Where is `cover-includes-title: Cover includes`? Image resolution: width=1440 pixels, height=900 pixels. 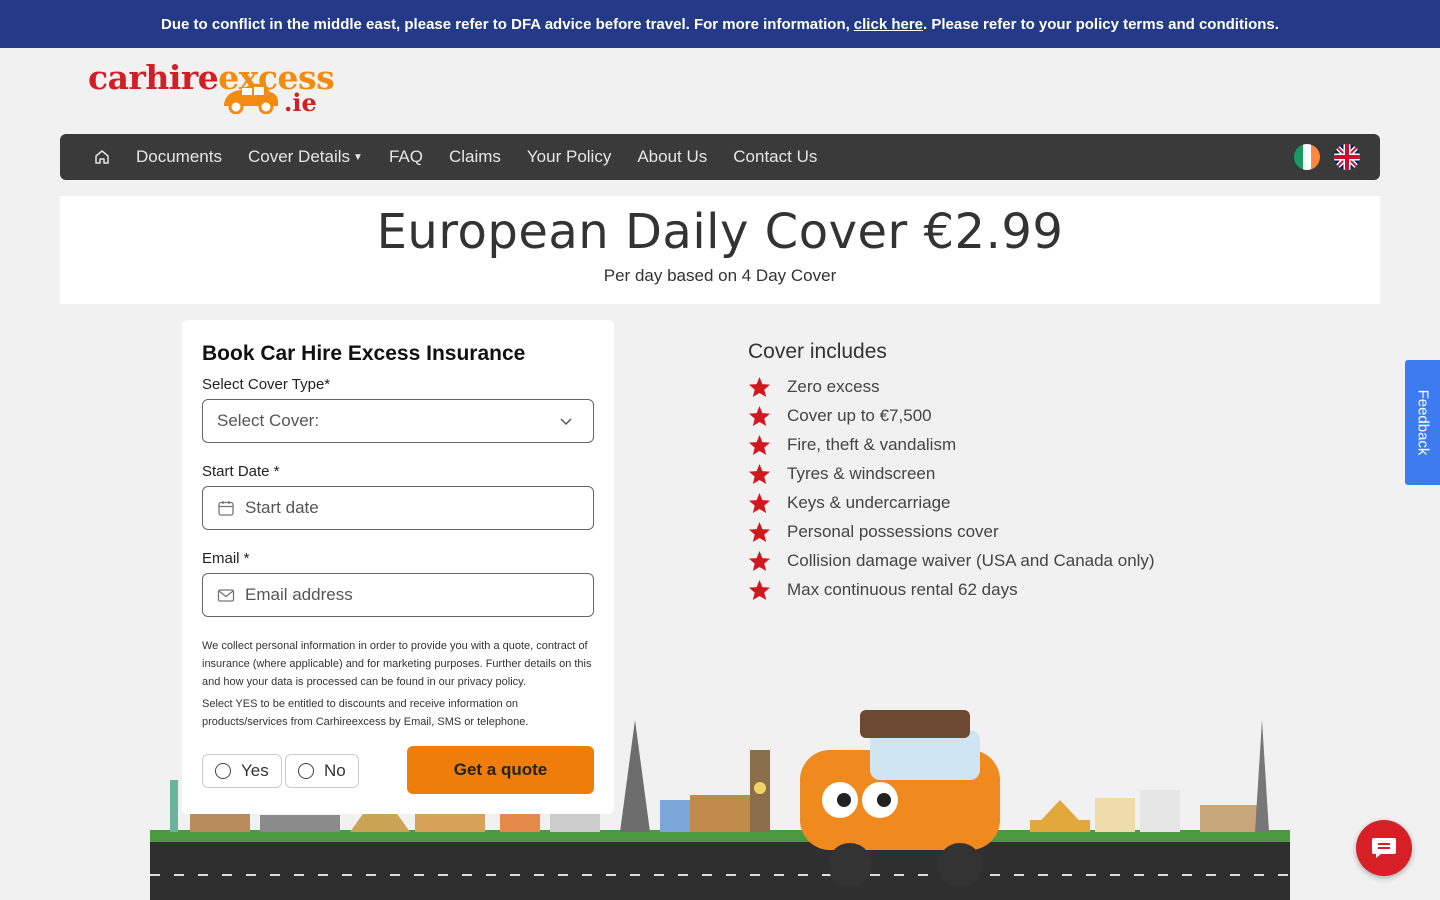
cover-includes-title: Cover includes is located at coordinates (817, 351).